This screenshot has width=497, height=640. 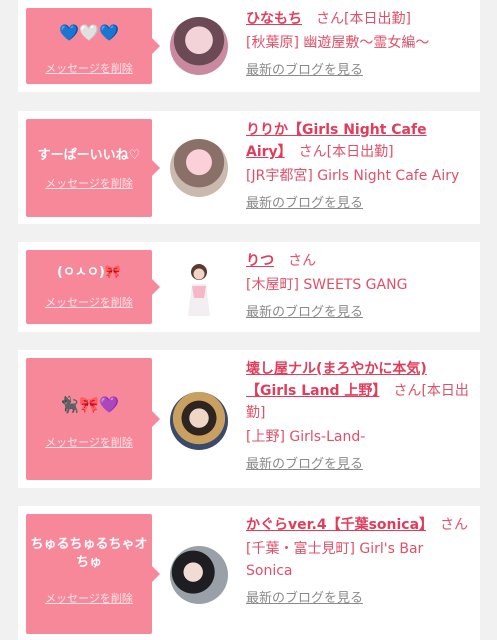 What do you see at coordinates (338, 43) in the screenshot?
I see `shop-label: [秋葉原] 幽遊屋敷〜霊女編〜` at bounding box center [338, 43].